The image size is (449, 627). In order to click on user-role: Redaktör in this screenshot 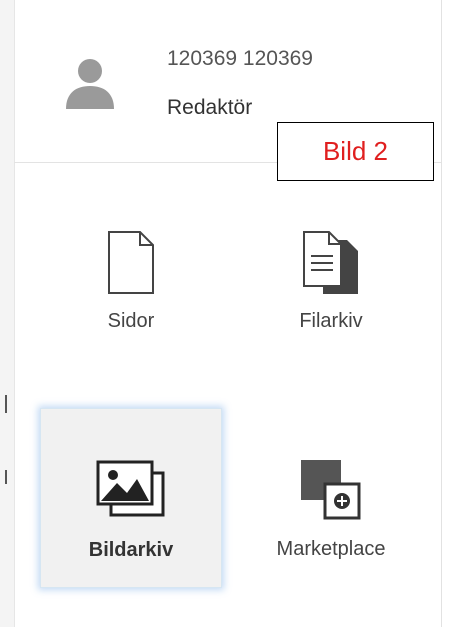, I will do `click(210, 107)`.